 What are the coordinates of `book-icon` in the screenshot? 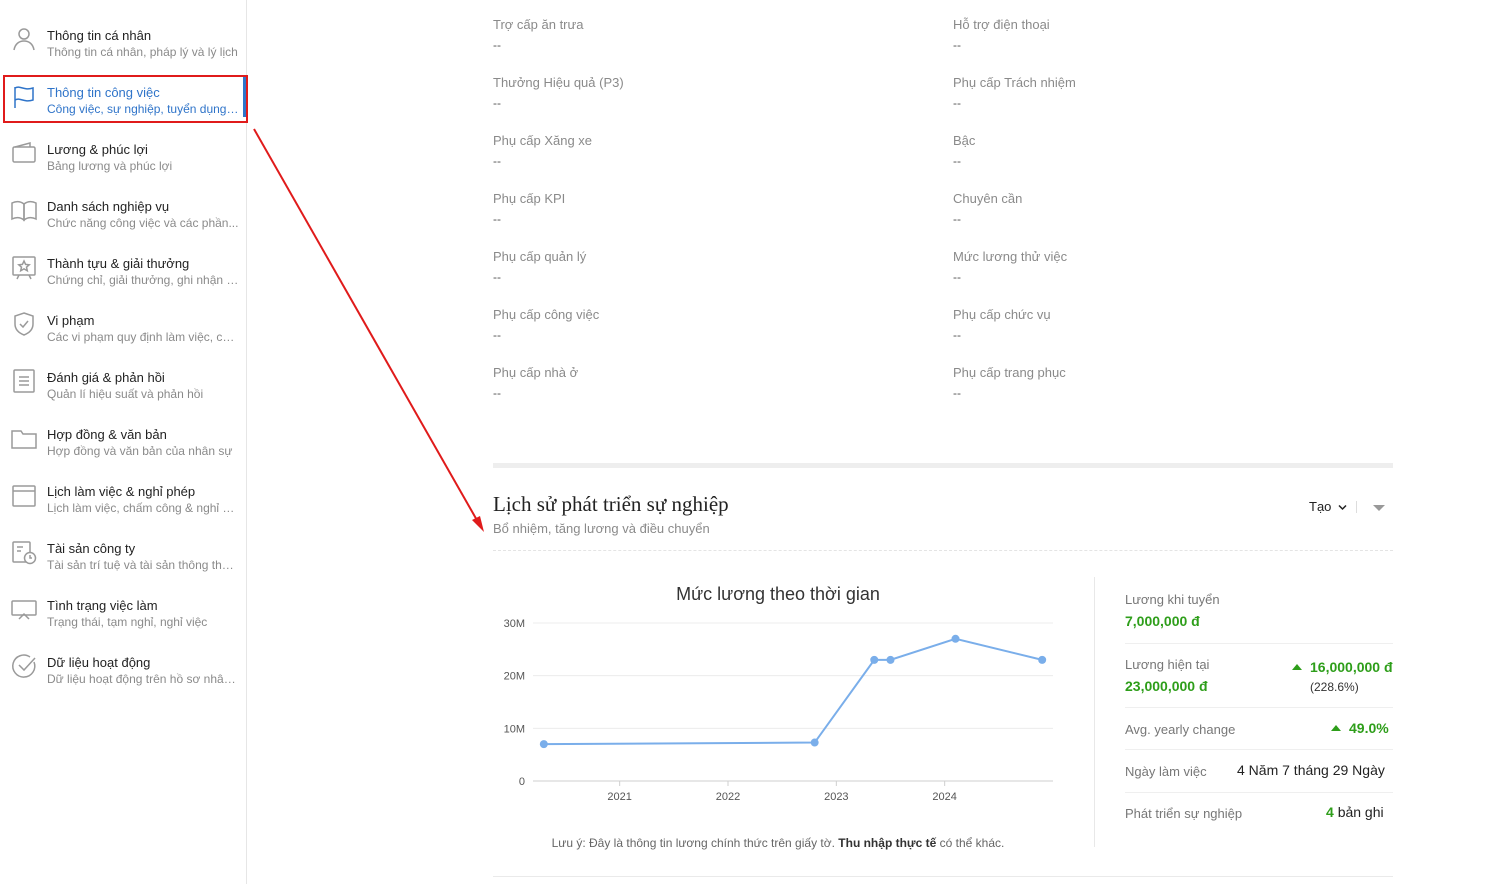 It's located at (24, 210).